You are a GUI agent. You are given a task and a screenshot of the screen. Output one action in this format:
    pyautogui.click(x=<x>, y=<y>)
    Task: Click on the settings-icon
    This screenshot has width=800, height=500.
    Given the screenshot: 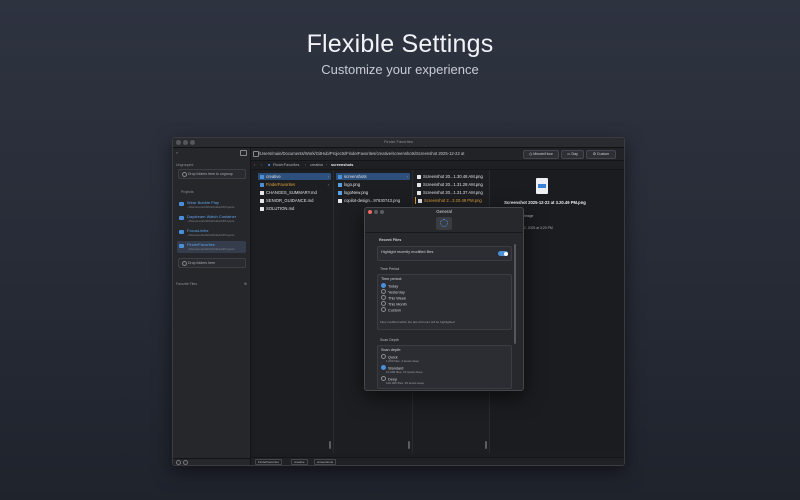 What is the action you would take?
    pyautogui.click(x=185, y=462)
    